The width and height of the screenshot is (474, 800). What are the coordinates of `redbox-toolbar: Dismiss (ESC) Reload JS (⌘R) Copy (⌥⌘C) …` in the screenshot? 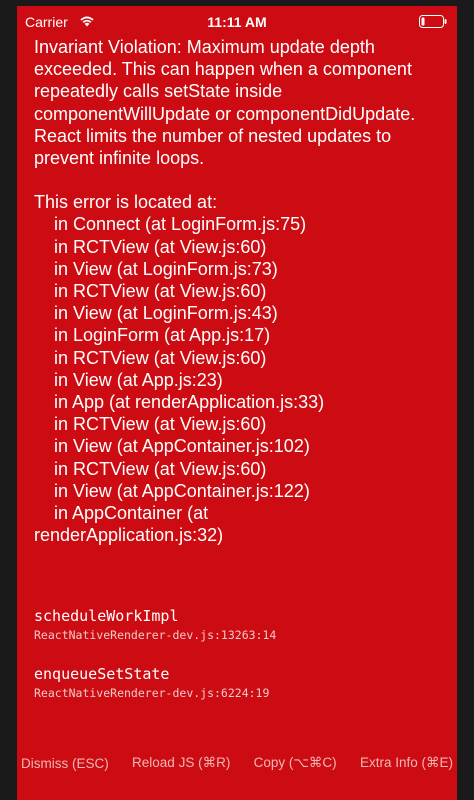 It's located at (237, 763).